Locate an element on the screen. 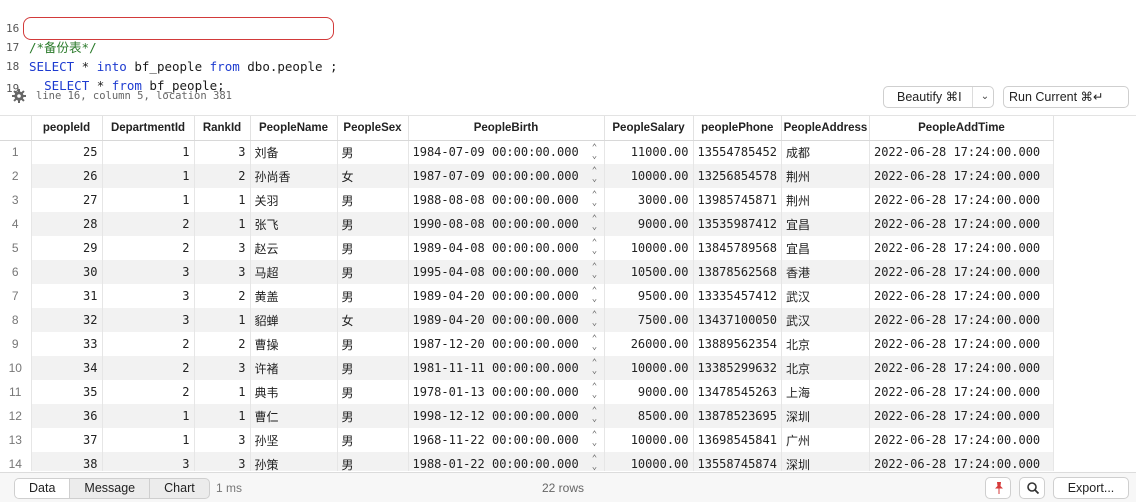  cell-people-id: 37 is located at coordinates (67, 440).